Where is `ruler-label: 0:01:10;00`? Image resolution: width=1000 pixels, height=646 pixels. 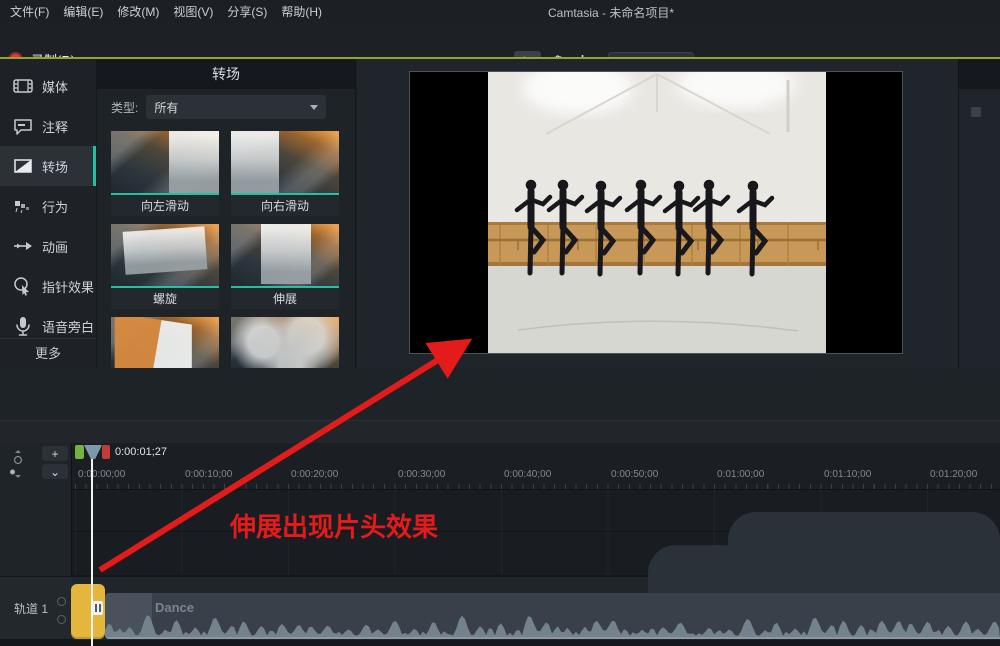 ruler-label: 0:01:10;00 is located at coordinates (848, 474).